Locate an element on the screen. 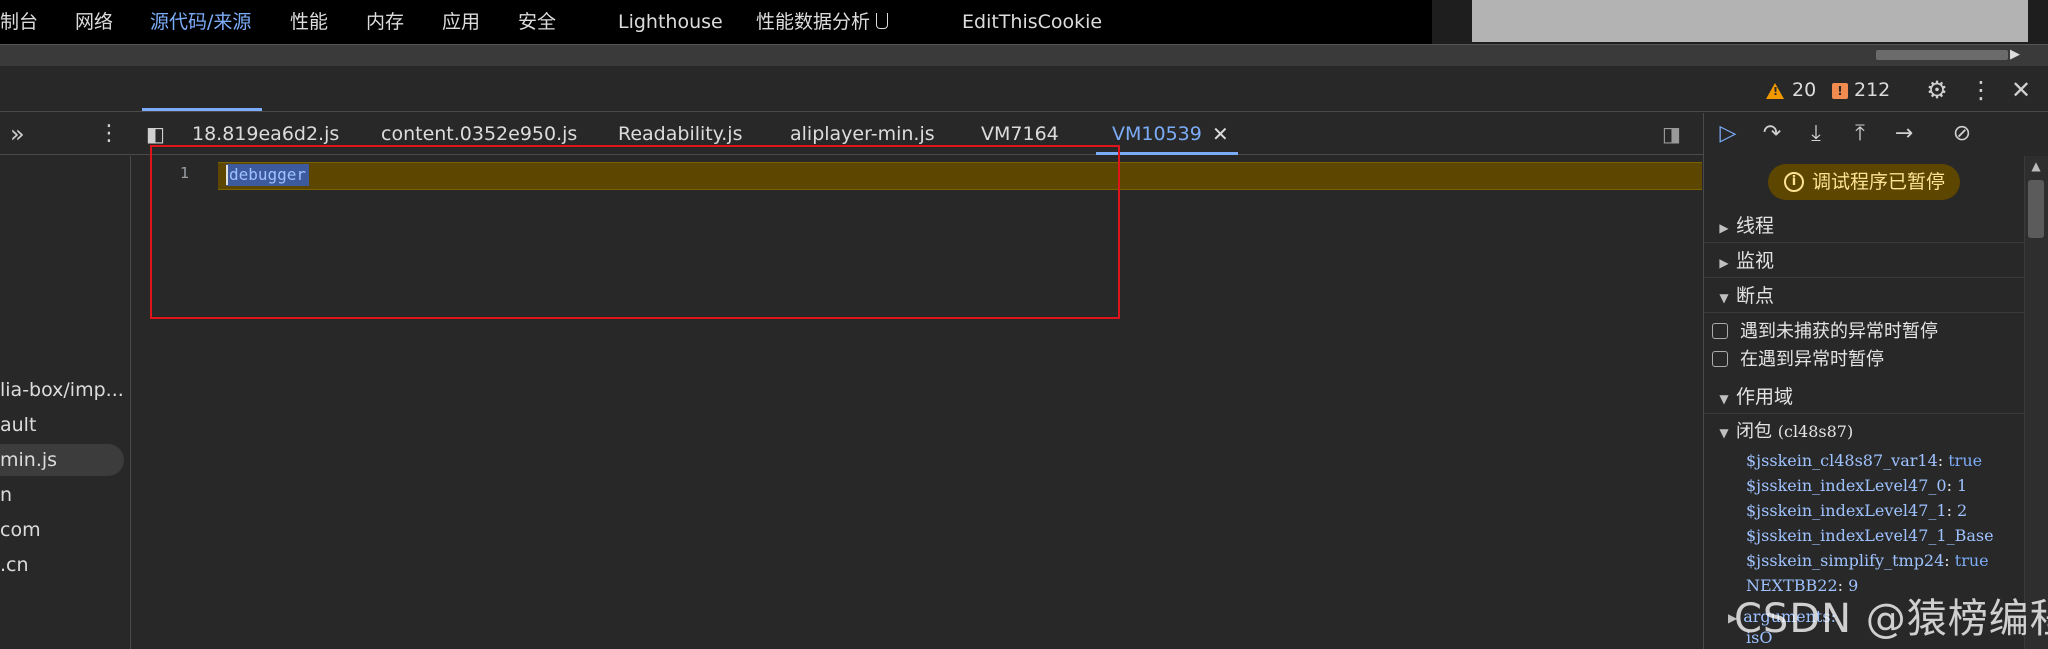  section-scope: ▼ 作用域 is located at coordinates (1865, 397).